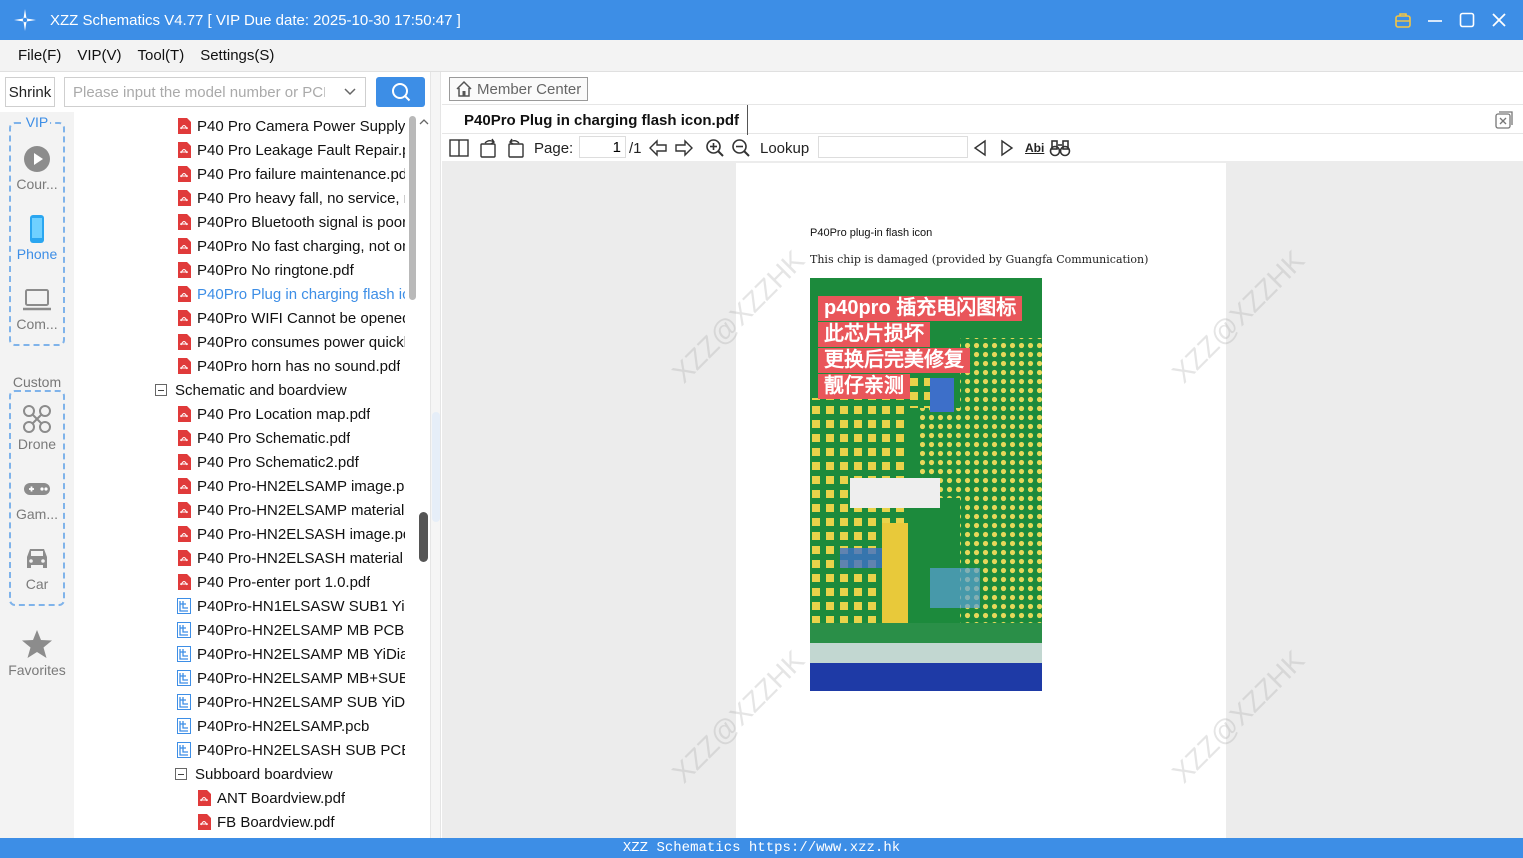 This screenshot has width=1523, height=858. I want to click on tree-item-label: P40 Pro-HN2ELSASH image.pdf, so click(301, 534).